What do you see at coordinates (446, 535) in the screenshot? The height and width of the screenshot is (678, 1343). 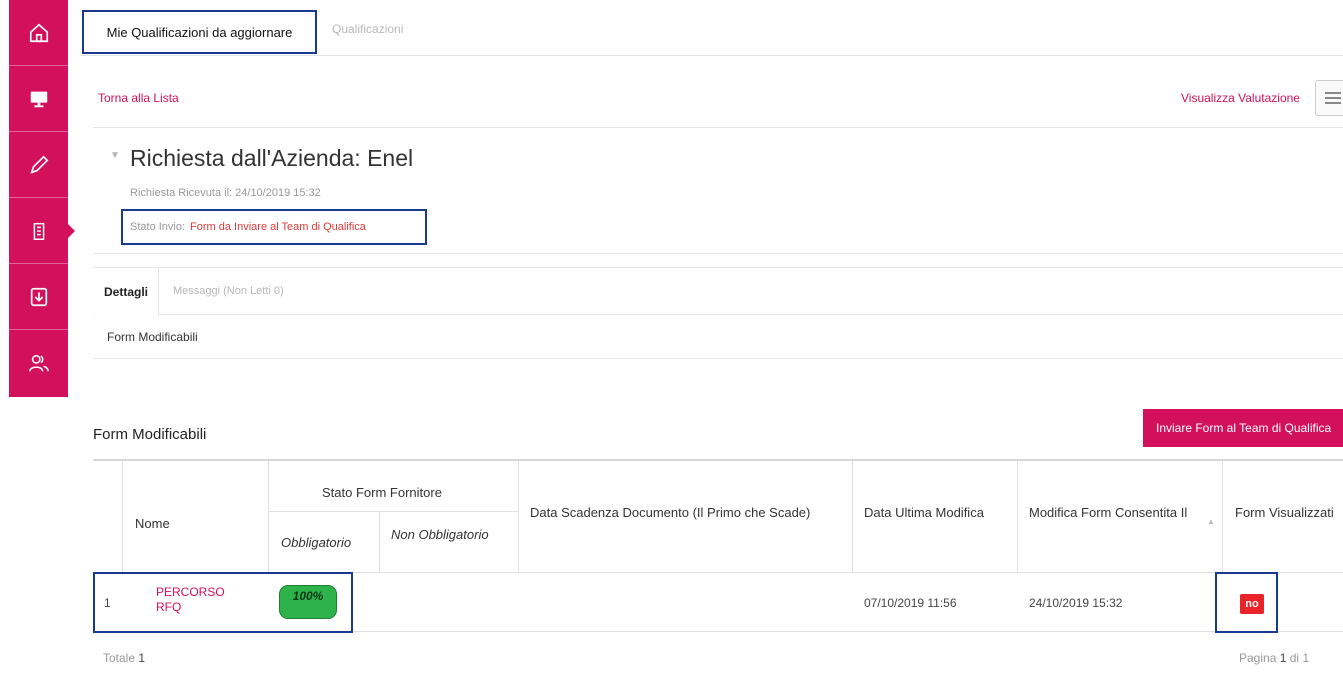 I see `header-non-obbligatorio: Non Obbligatorio` at bounding box center [446, 535].